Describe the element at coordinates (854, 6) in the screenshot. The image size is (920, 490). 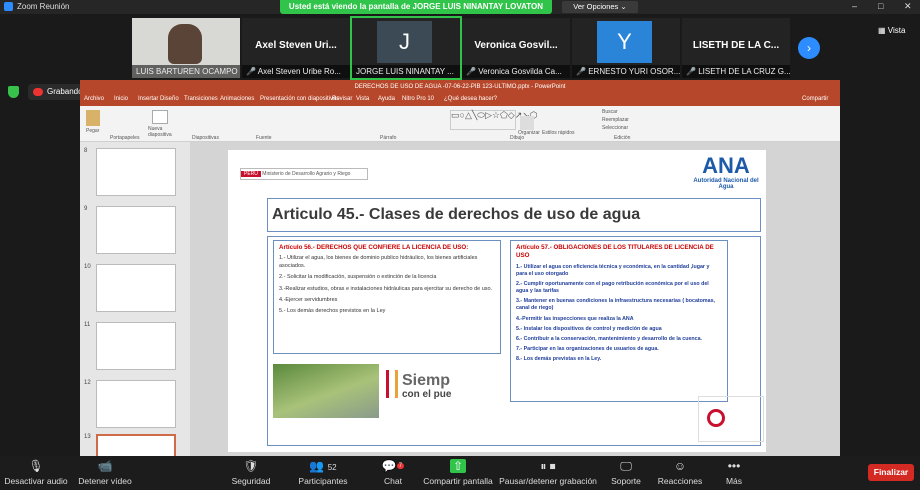
I see `minimize-icon: –` at that location.